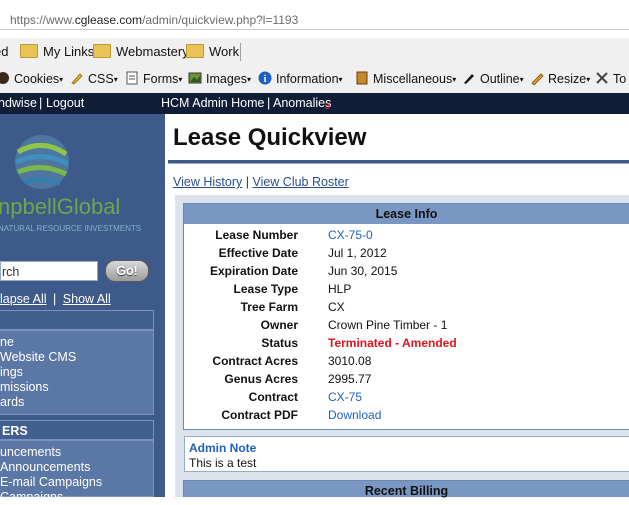  What do you see at coordinates (269, 307) in the screenshot?
I see `field-label: Tree Farm` at bounding box center [269, 307].